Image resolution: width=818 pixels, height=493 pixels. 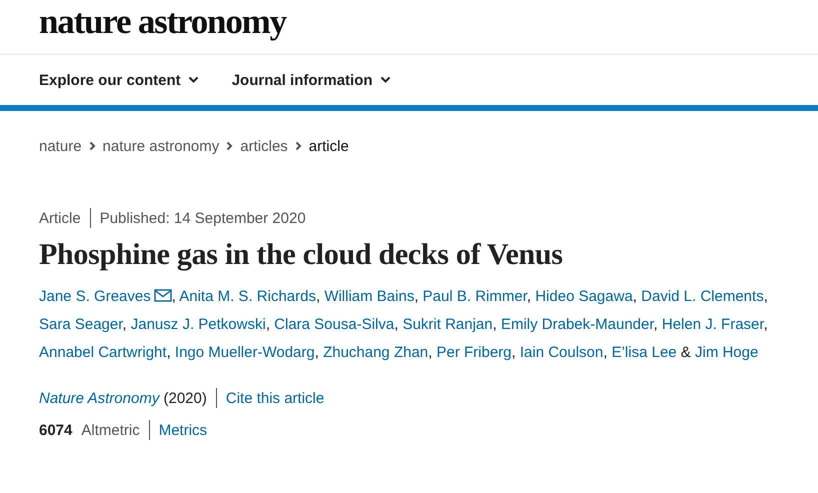 What do you see at coordinates (702, 296) in the screenshot?
I see `author-link: David L. Clements` at bounding box center [702, 296].